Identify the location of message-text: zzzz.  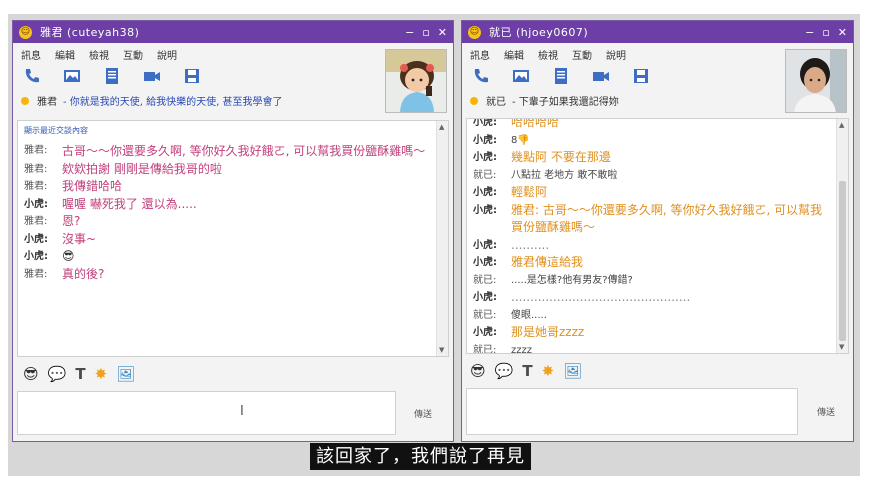
(521, 349).